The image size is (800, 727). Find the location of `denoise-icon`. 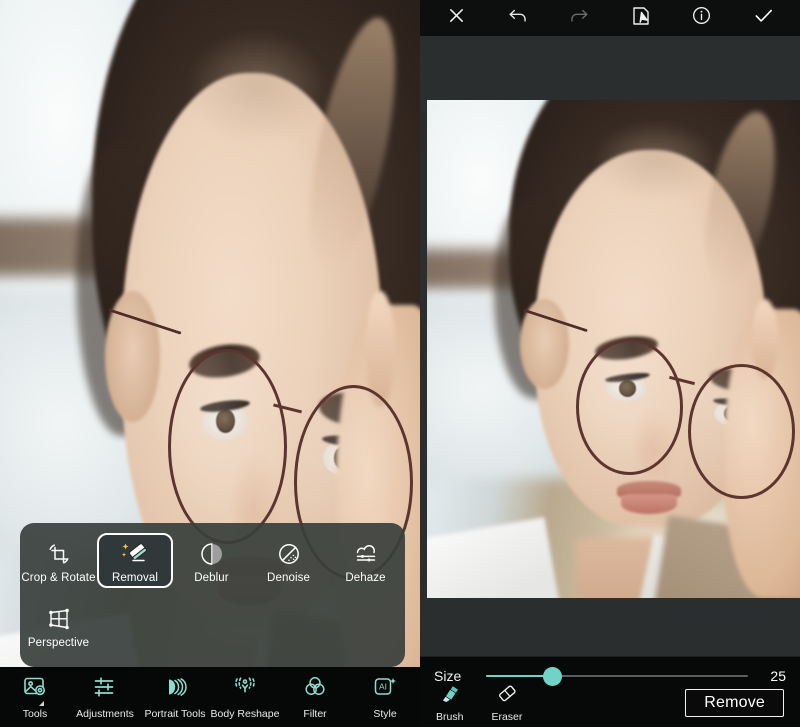

denoise-icon is located at coordinates (289, 554).